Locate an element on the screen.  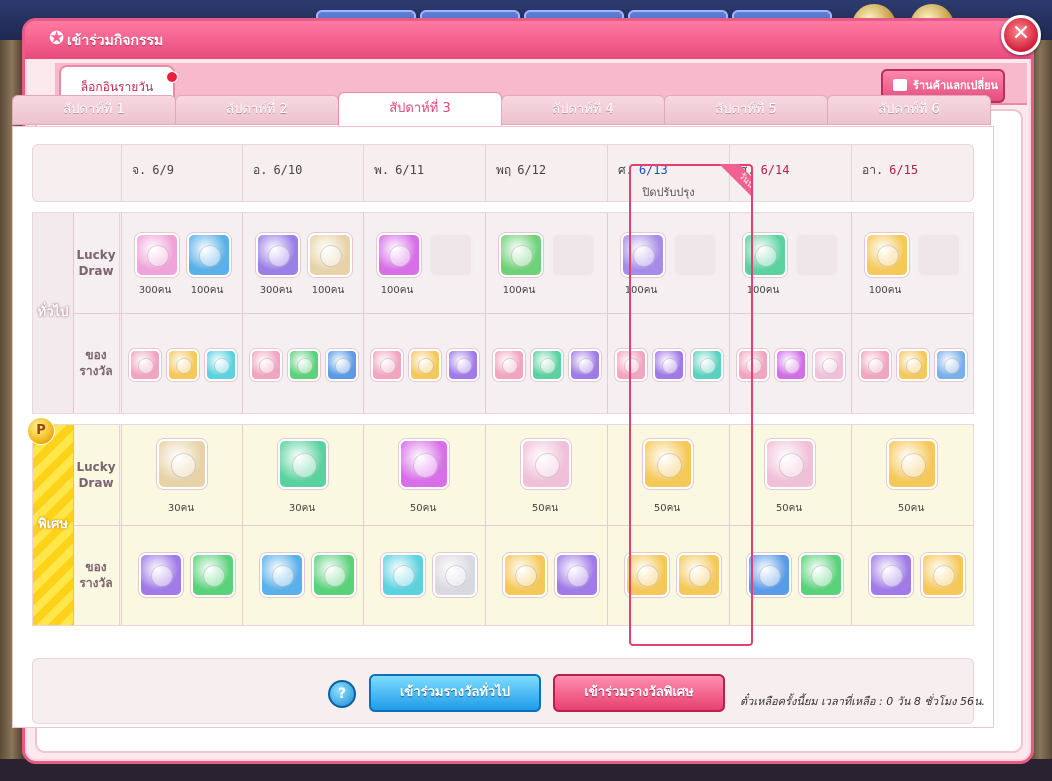
premium-ticket-icon is located at coordinates (668, 464).